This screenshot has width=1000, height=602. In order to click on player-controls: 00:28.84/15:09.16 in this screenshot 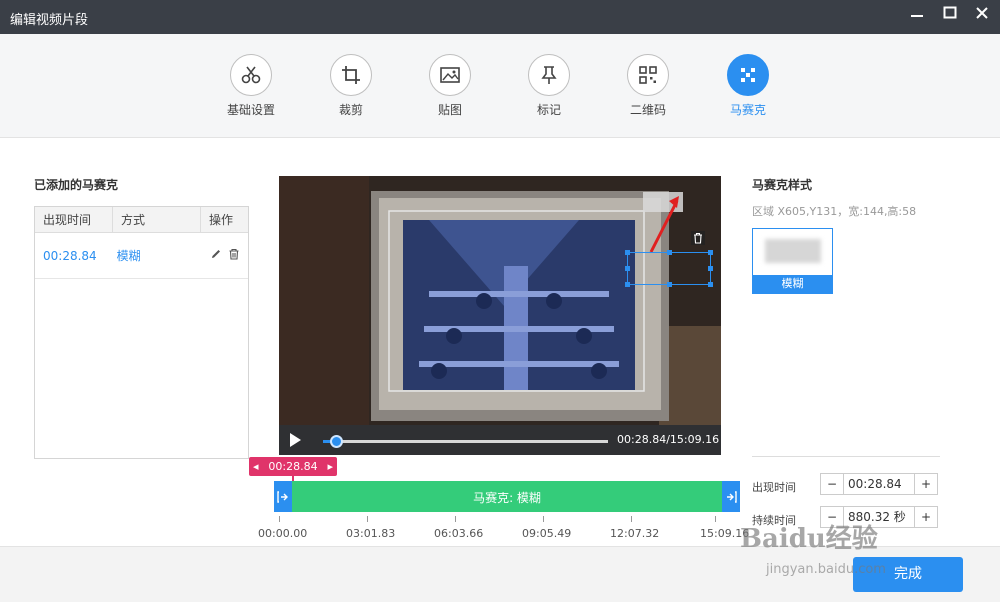, I will do `click(500, 440)`.